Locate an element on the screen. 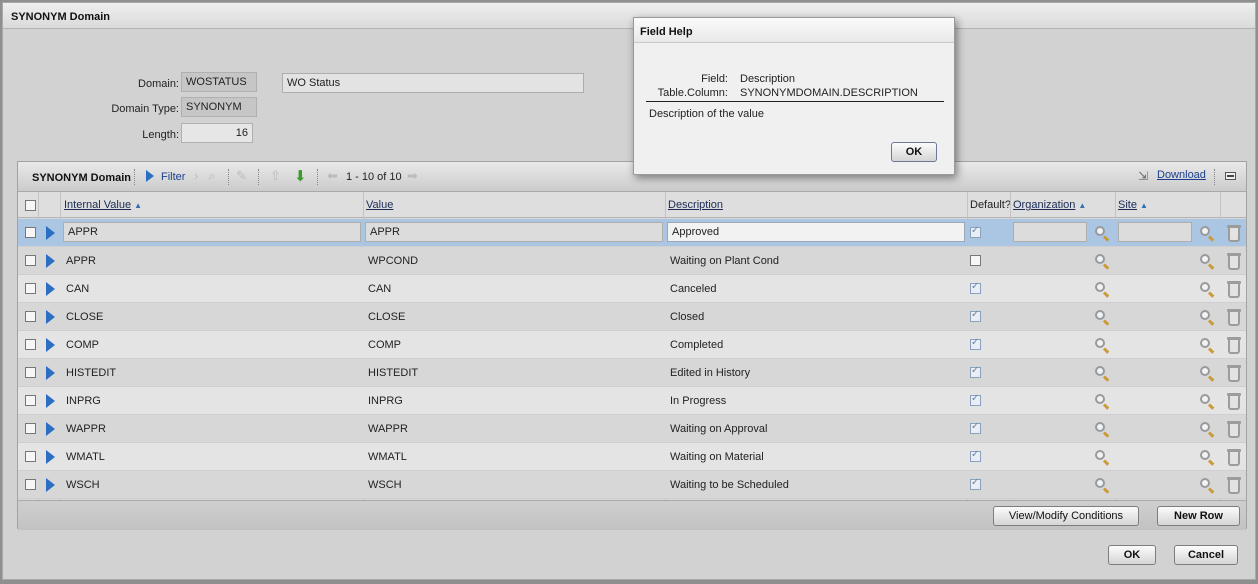  table-footer: View/Modify Conditions New Row is located at coordinates (632, 515).